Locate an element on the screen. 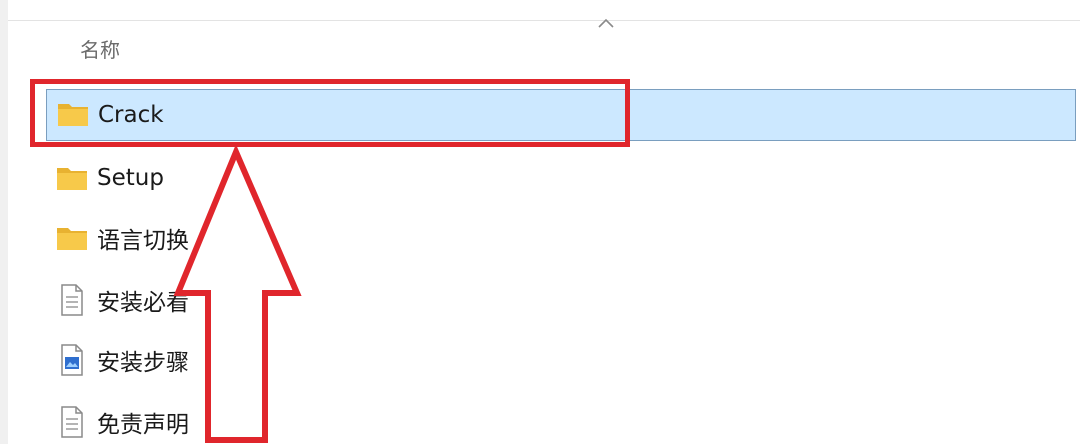  image-file-icon is located at coordinates (72, 360).